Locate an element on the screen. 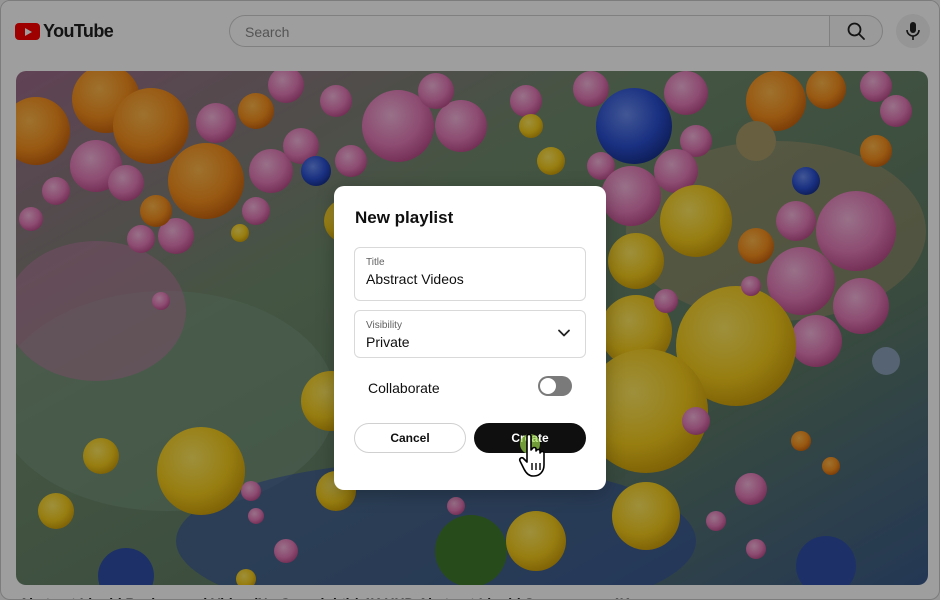 The height and width of the screenshot is (600, 940). visibility-select: Visibility Private is located at coordinates (470, 334).